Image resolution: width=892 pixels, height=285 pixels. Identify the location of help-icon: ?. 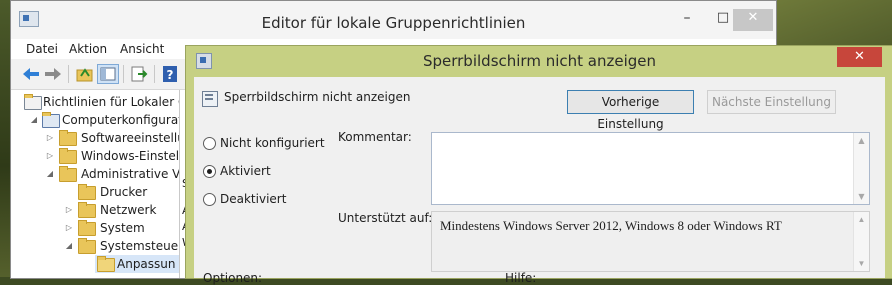
(171, 74).